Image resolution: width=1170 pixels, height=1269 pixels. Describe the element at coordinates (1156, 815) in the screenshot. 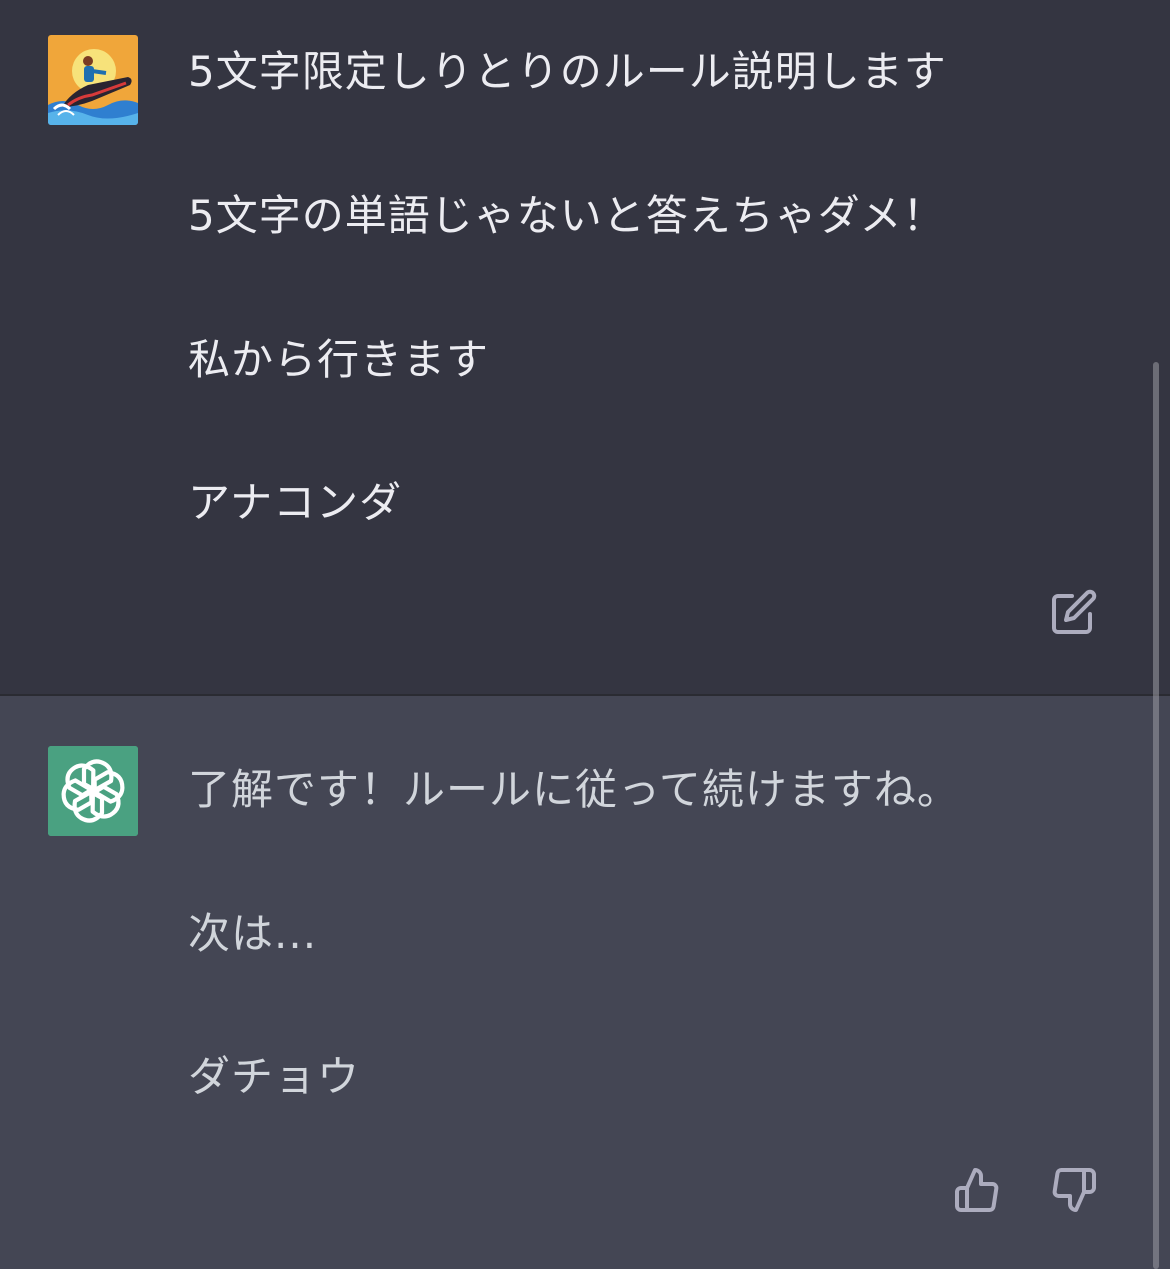

I see `scrollbar` at that location.